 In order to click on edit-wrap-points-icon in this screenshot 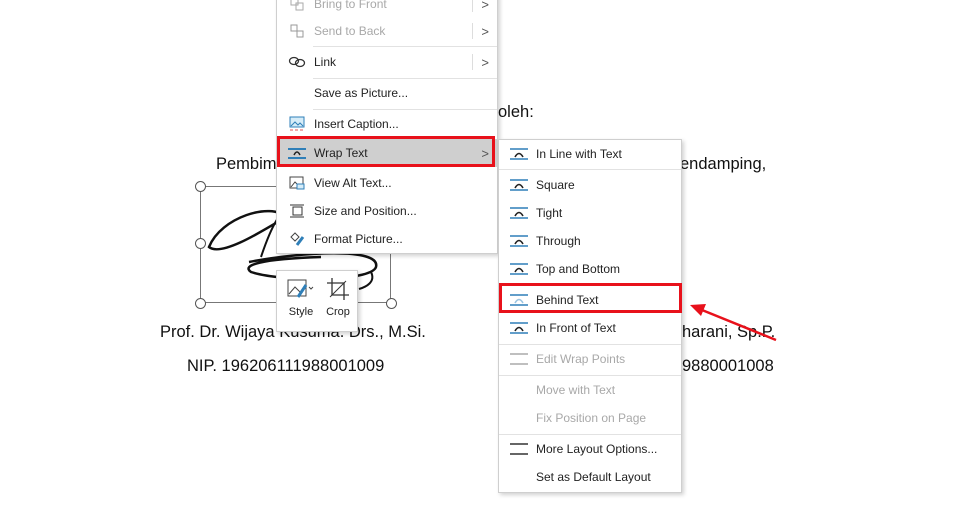, I will do `click(519, 359)`.